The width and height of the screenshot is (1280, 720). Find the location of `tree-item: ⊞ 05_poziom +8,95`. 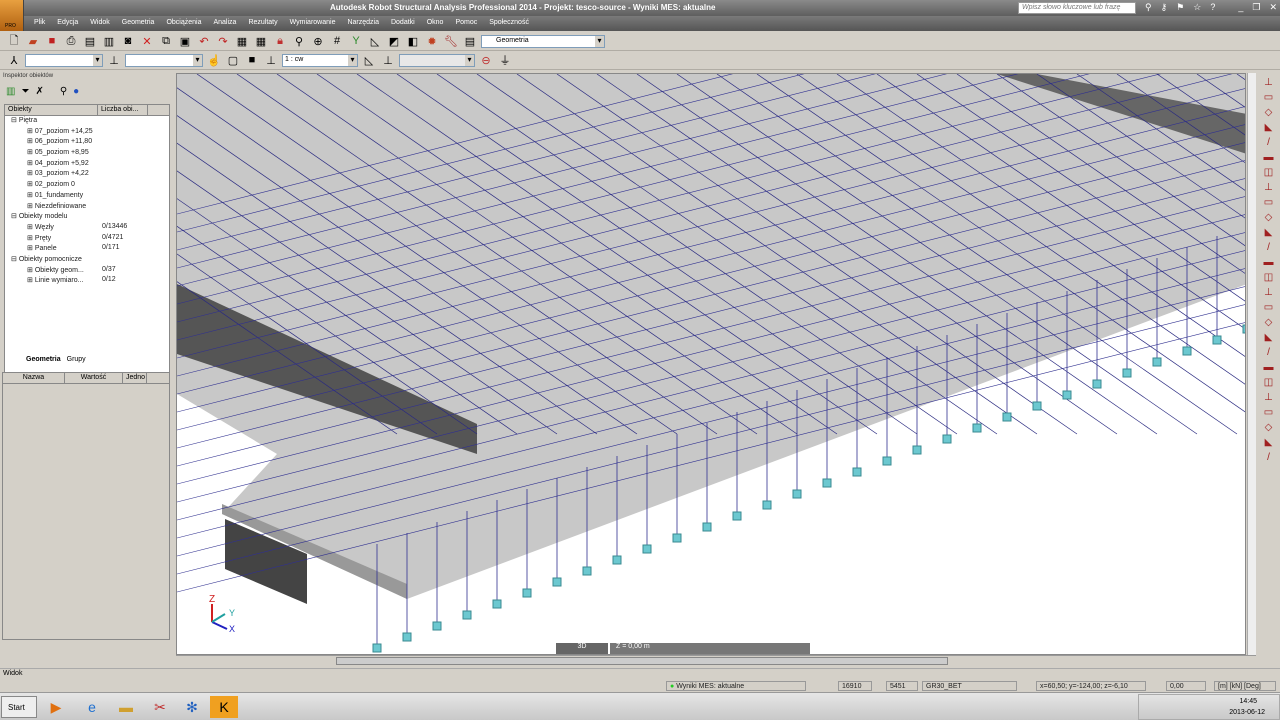

tree-item: ⊞ 05_poziom +8,95 is located at coordinates (87, 153).